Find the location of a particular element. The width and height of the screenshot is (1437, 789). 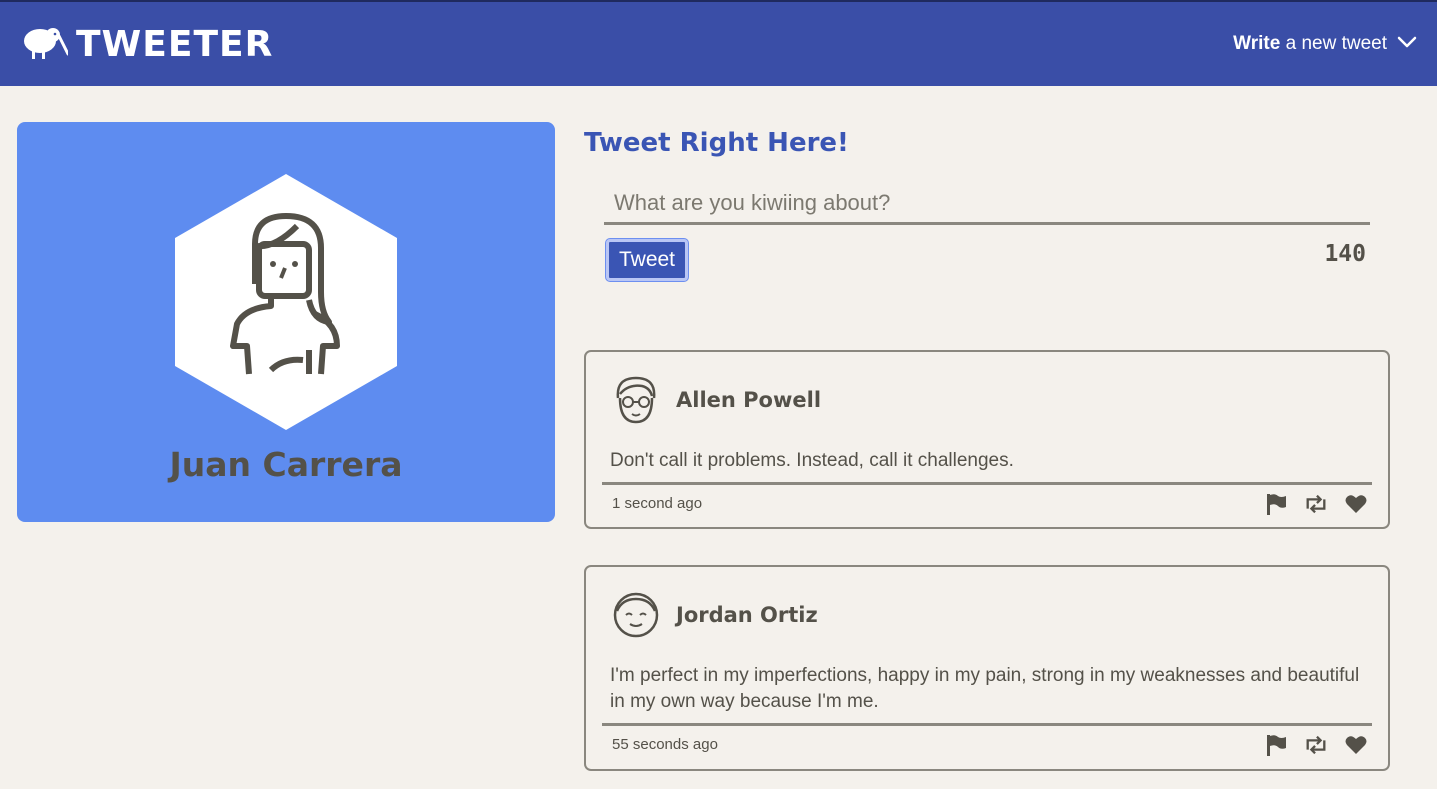

top-nav: TWEETER Write a new tweet is located at coordinates (718, 43).